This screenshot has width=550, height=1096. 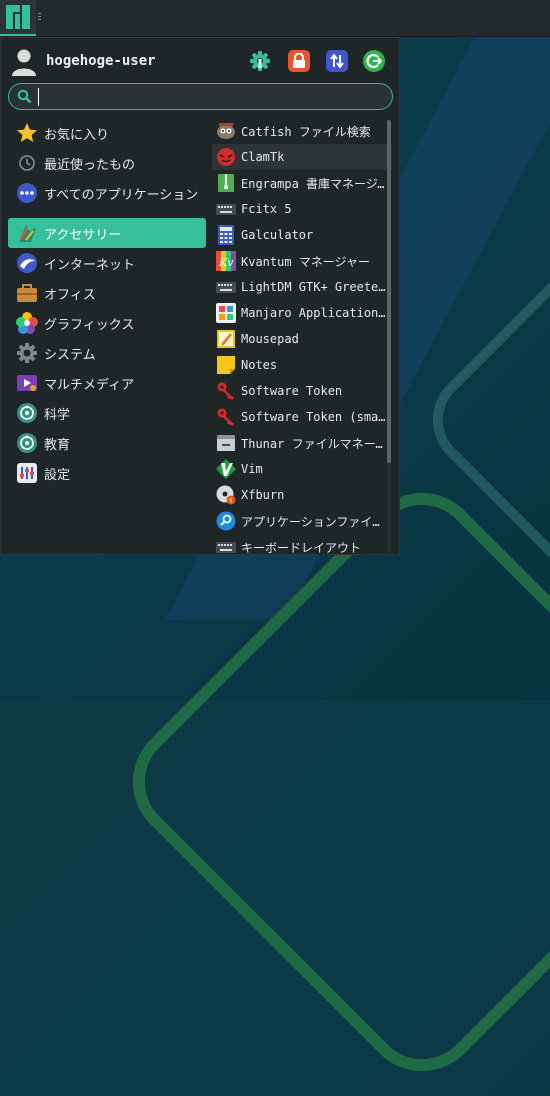 What do you see at coordinates (226, 131) in the screenshot?
I see `catfish-icon` at bounding box center [226, 131].